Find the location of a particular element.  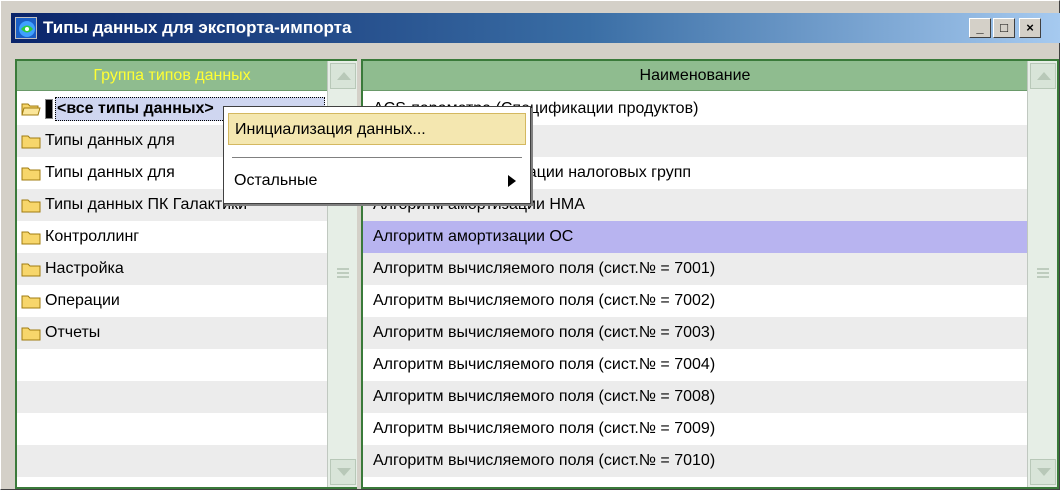

group-label: <все типы данных> is located at coordinates (135, 108).